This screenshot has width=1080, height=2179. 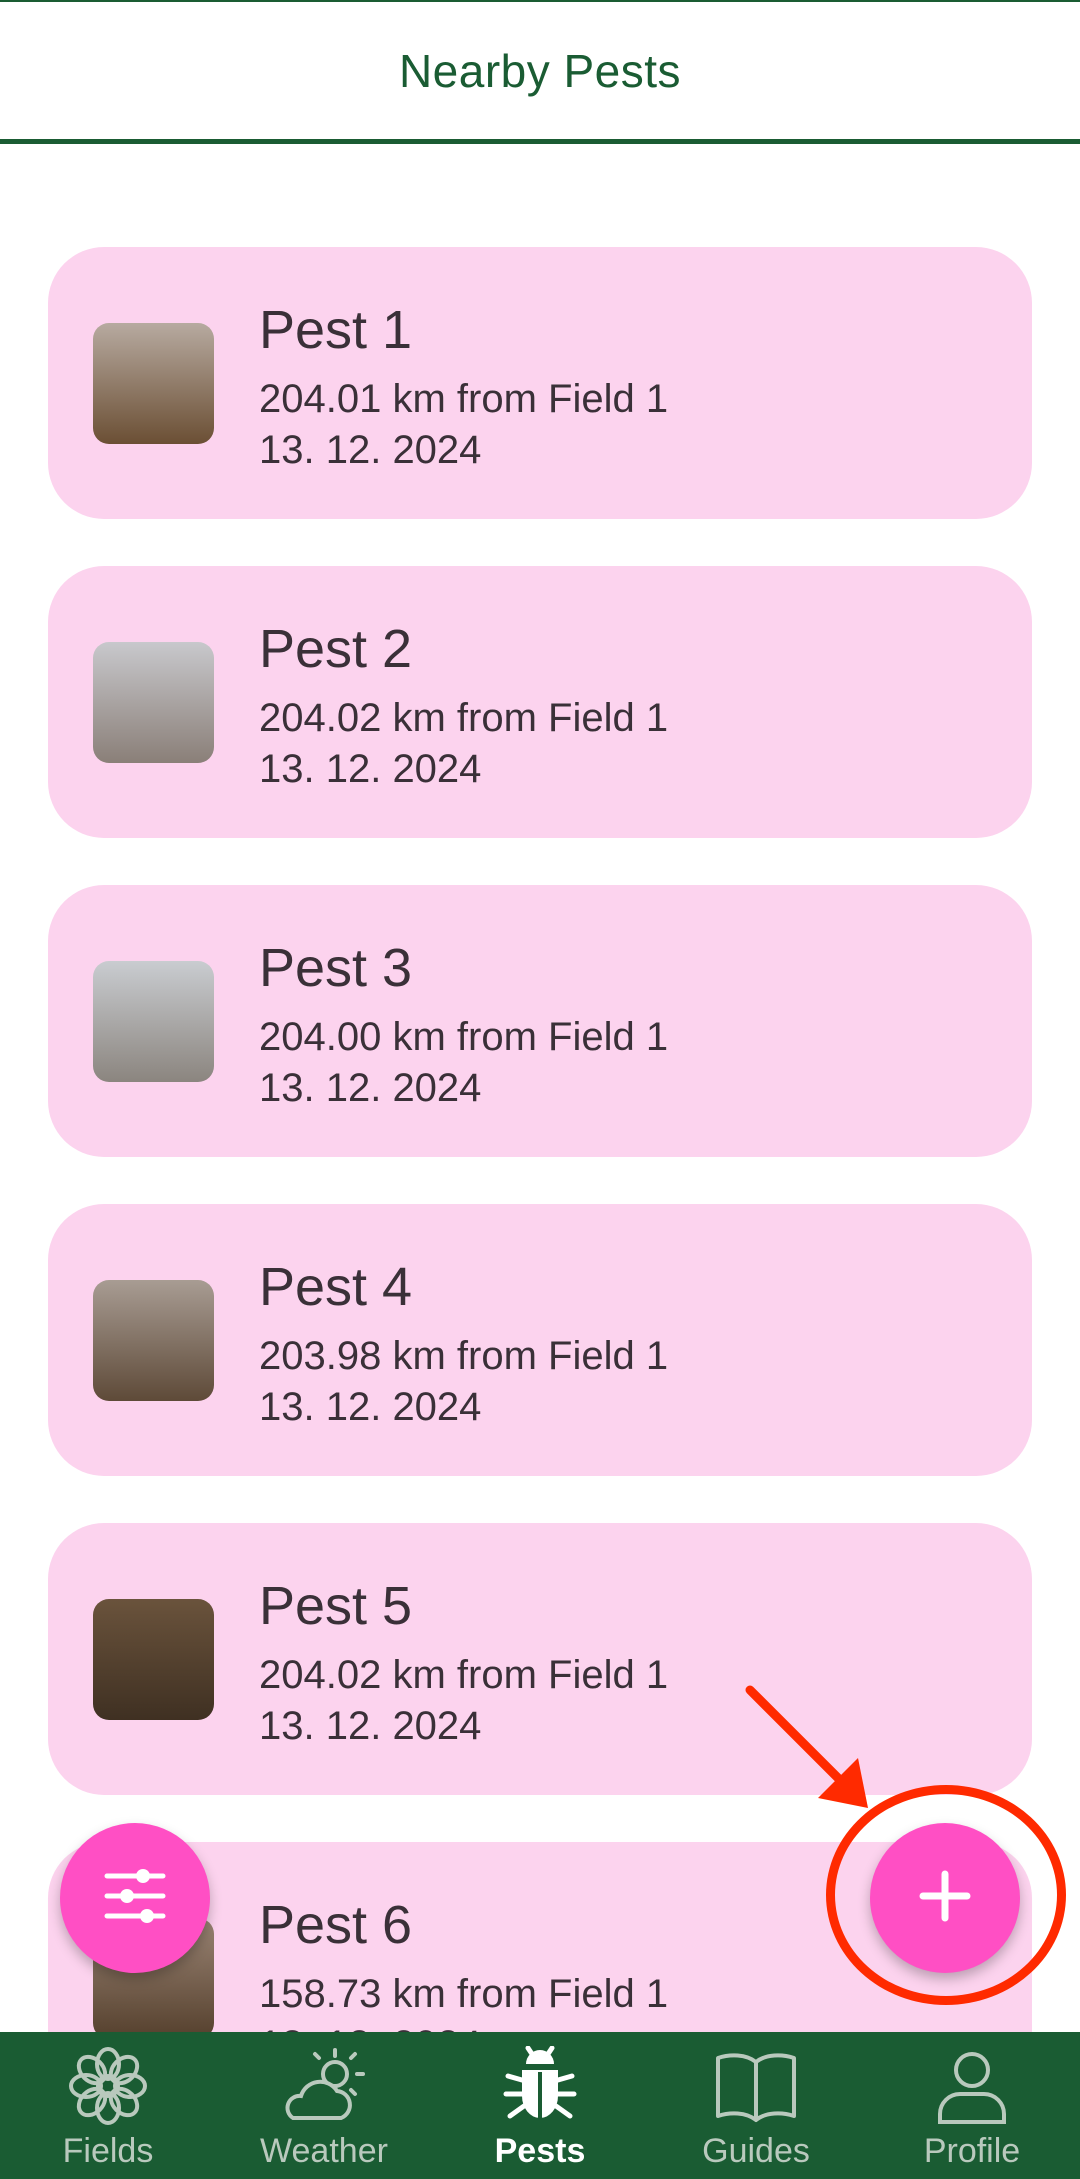 What do you see at coordinates (464, 1356) in the screenshot?
I see `pest-distance: 203.98 km from Field 1` at bounding box center [464, 1356].